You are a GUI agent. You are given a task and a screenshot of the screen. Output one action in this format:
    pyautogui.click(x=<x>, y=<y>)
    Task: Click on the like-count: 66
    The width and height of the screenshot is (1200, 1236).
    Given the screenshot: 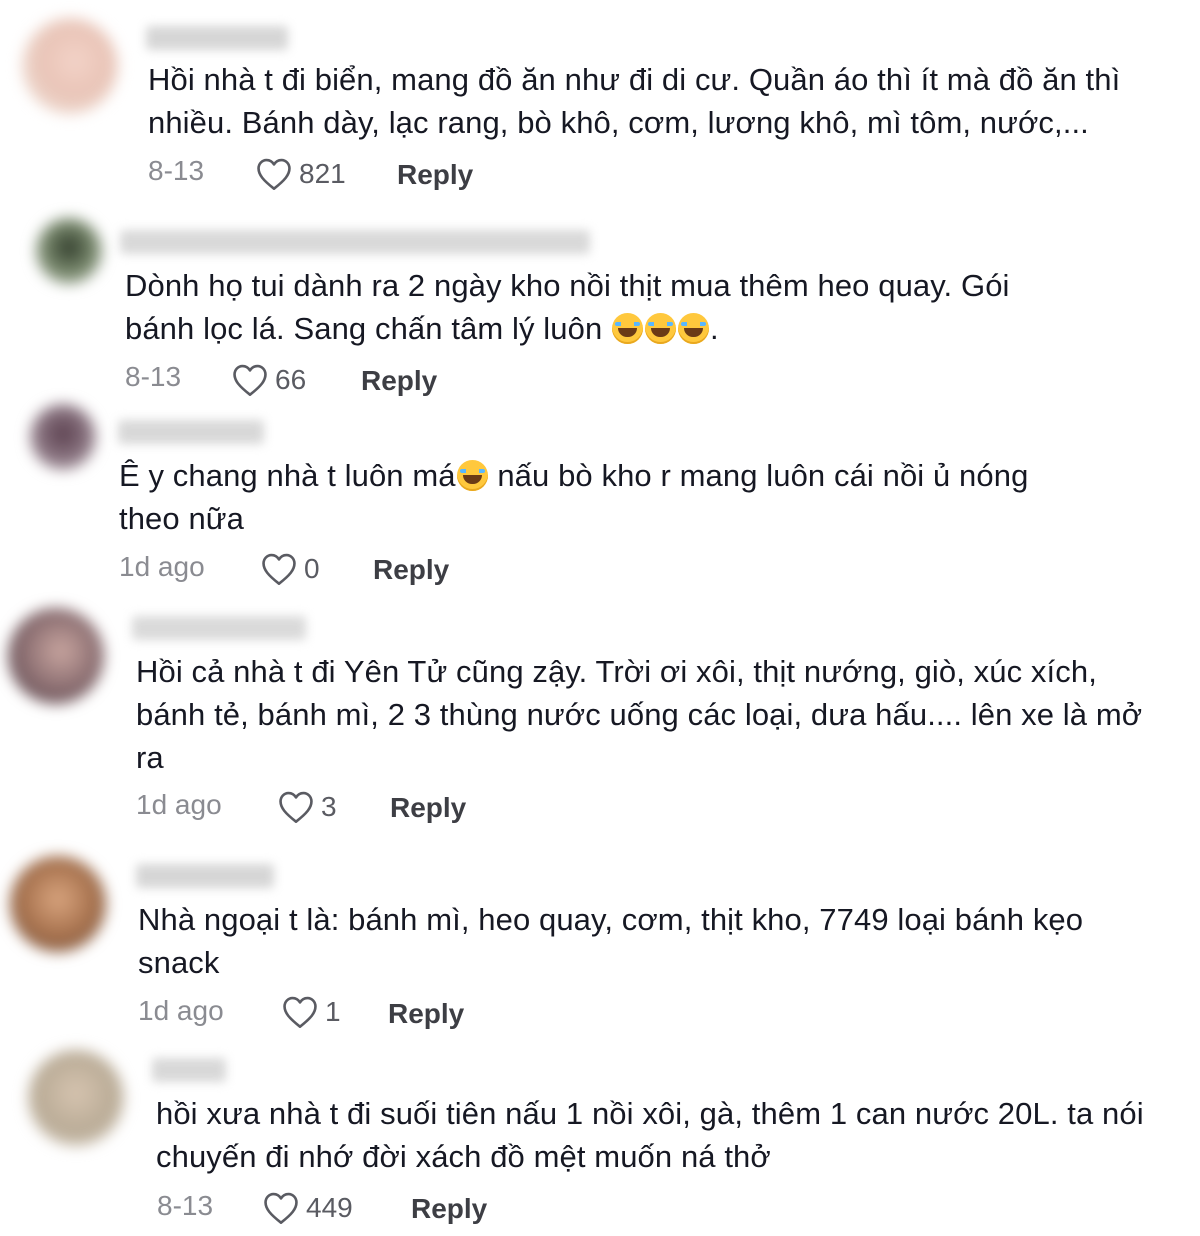 What is the action you would take?
    pyautogui.click(x=291, y=379)
    